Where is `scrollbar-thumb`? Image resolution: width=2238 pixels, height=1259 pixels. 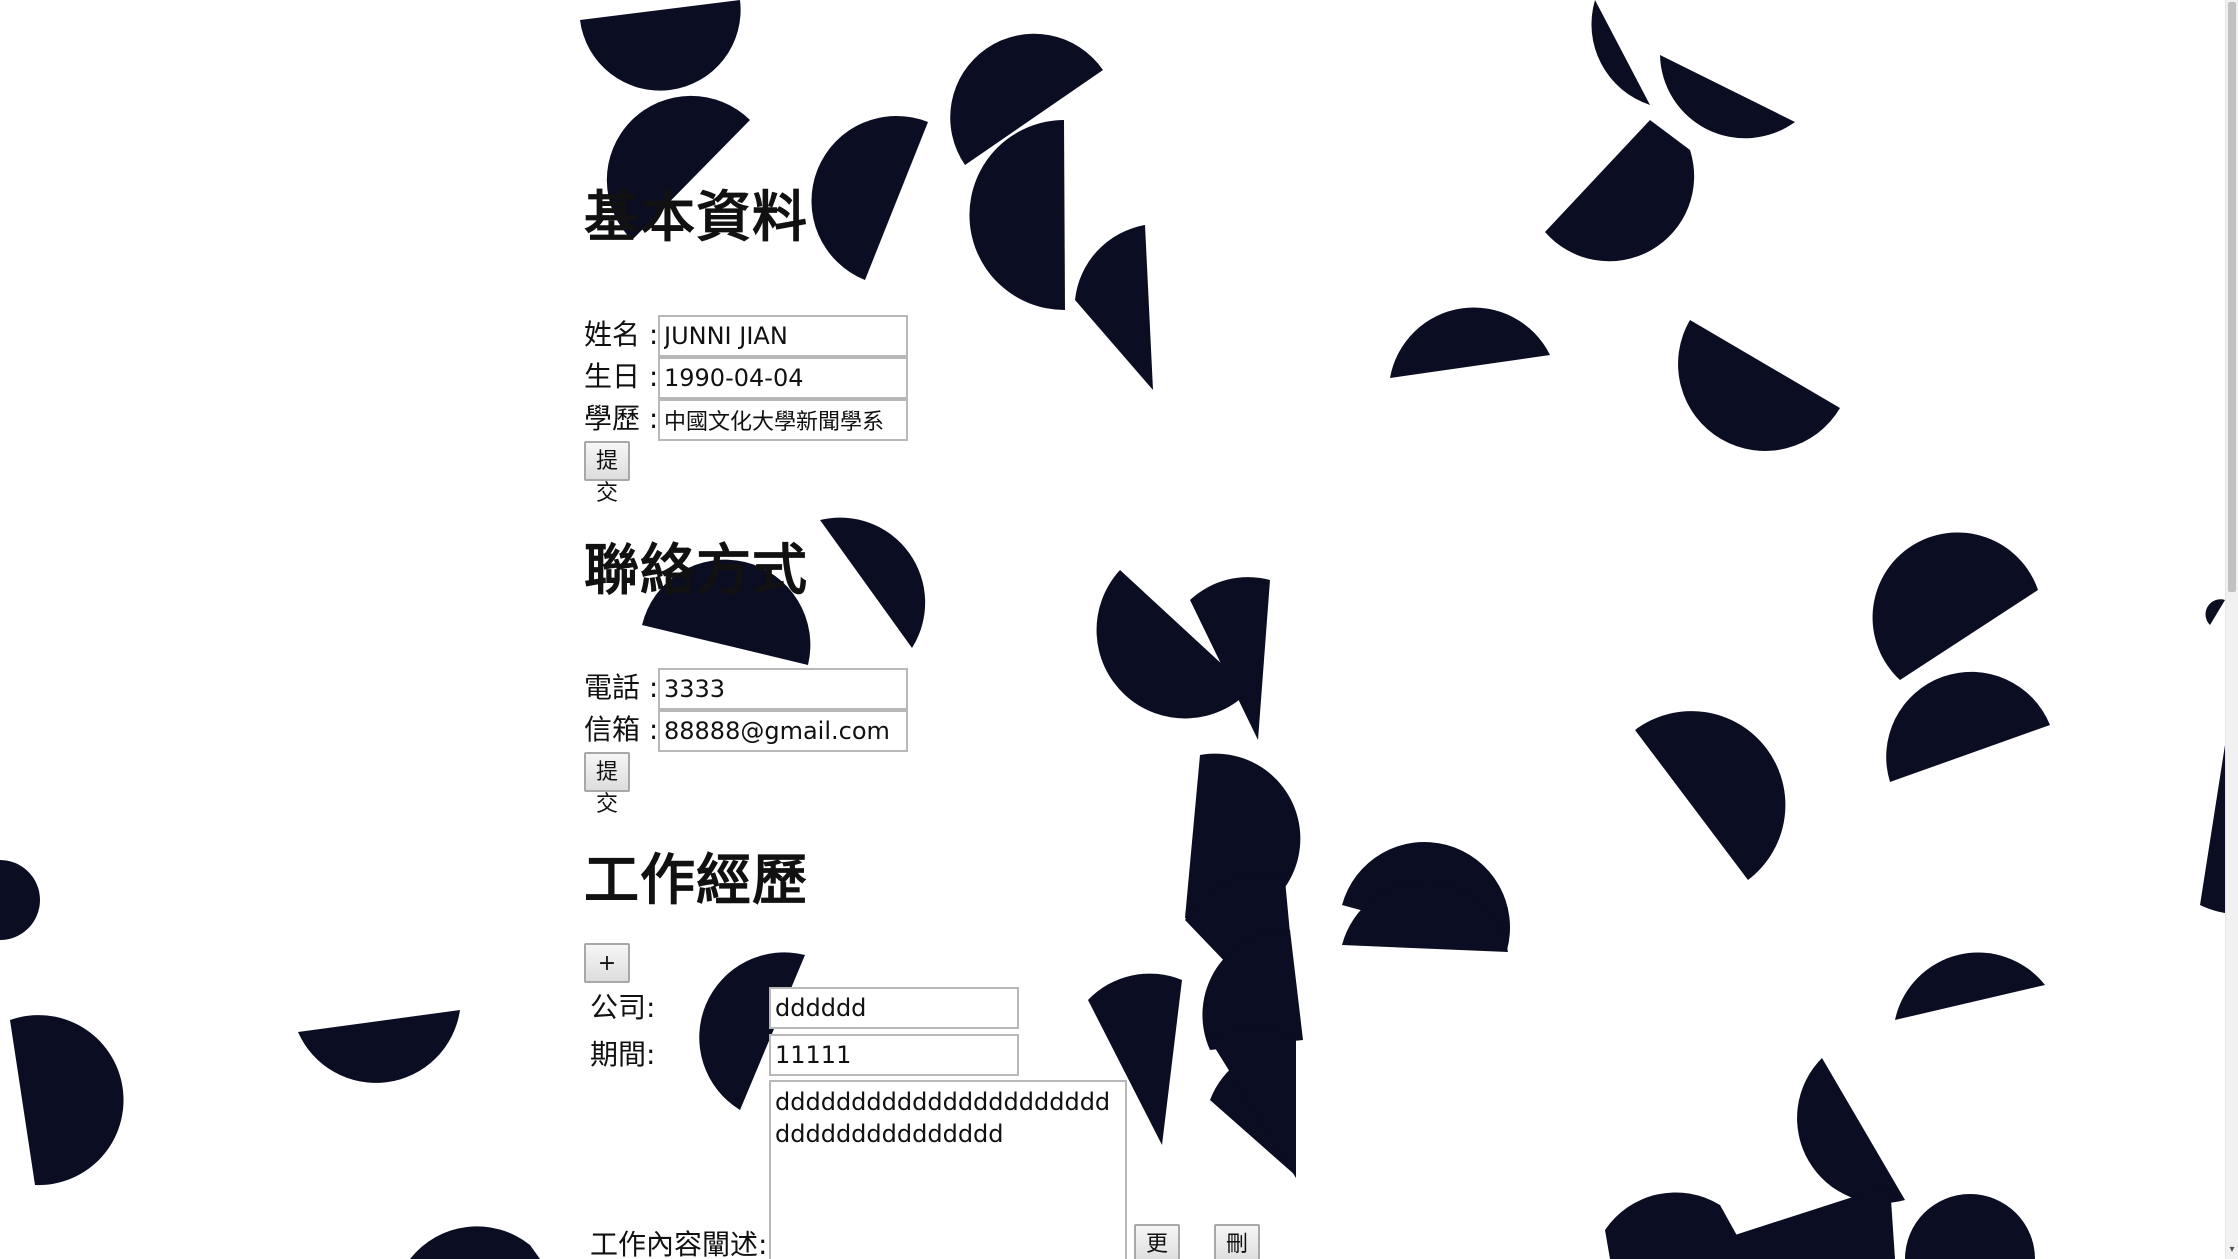 scrollbar-thumb is located at coordinates (2232, 297).